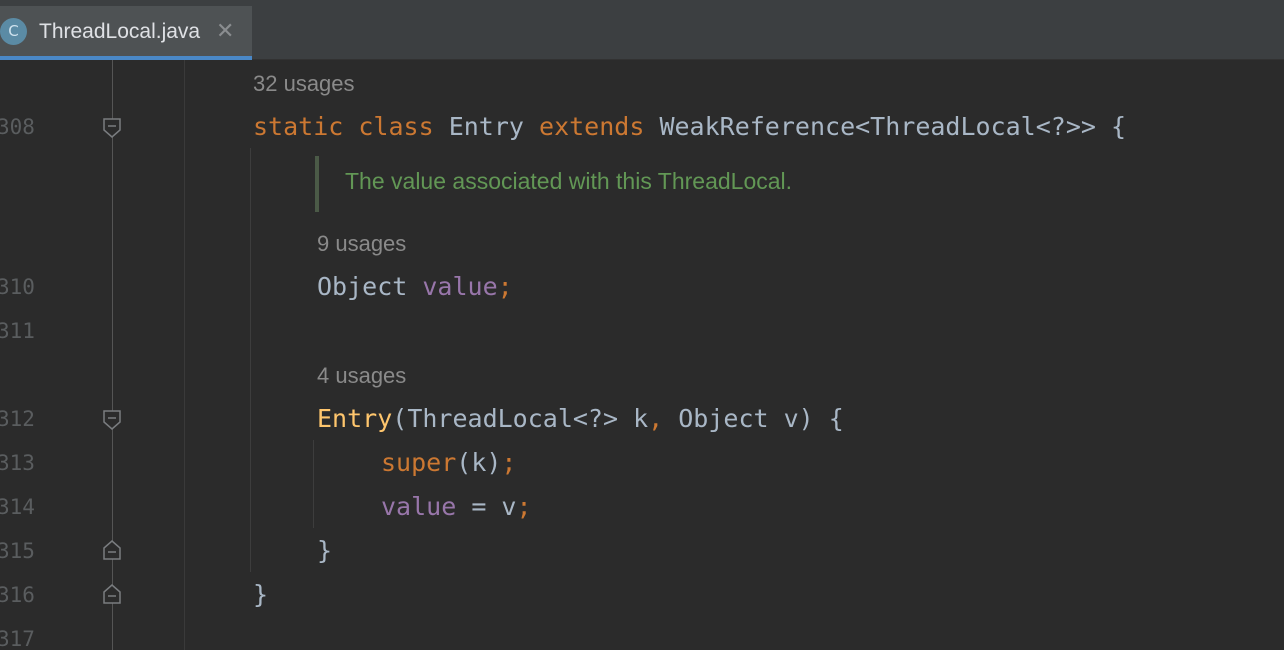  Describe the element at coordinates (17, 331) in the screenshot. I see `line-number: 311` at that location.